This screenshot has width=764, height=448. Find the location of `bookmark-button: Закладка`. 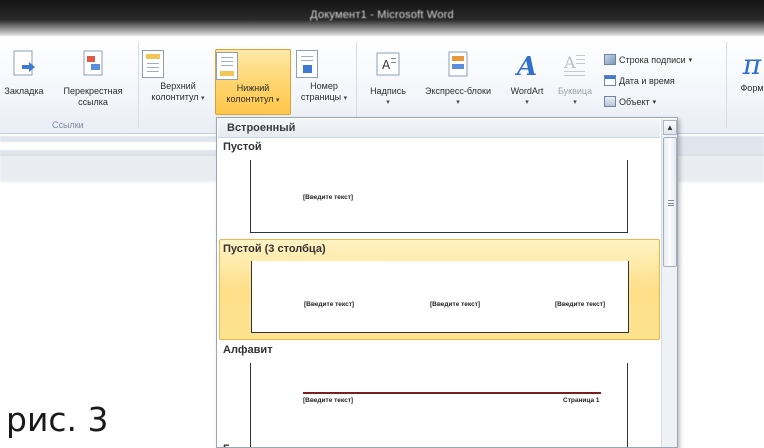

bookmark-button: Закладка is located at coordinates (24, 73).